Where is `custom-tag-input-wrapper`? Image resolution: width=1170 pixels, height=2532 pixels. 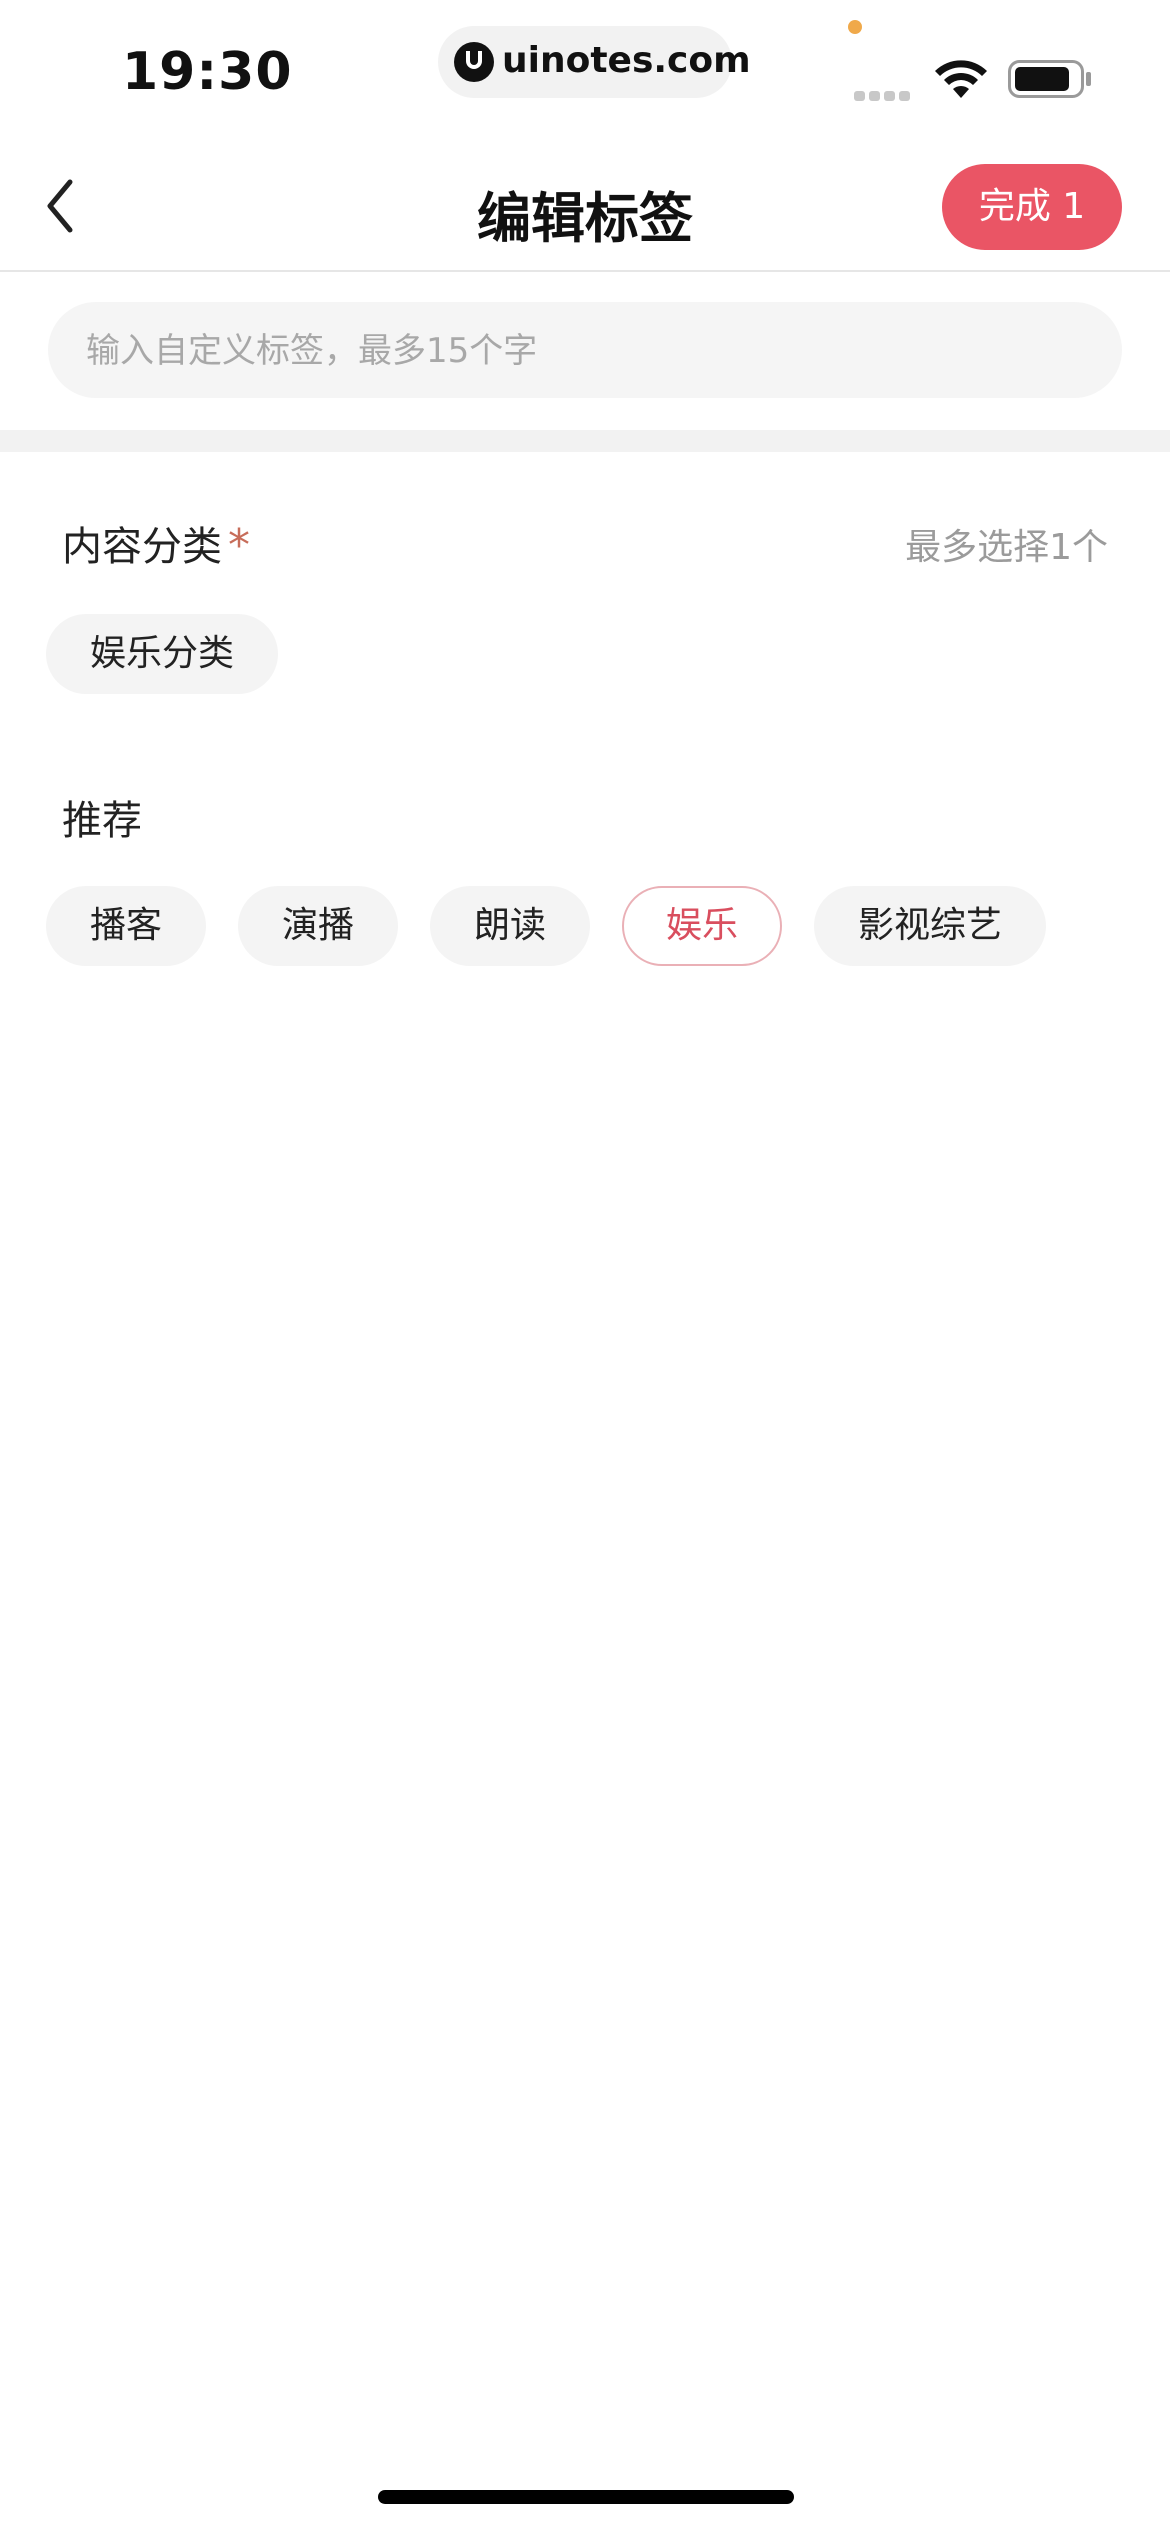 custom-tag-input-wrapper is located at coordinates (585, 351).